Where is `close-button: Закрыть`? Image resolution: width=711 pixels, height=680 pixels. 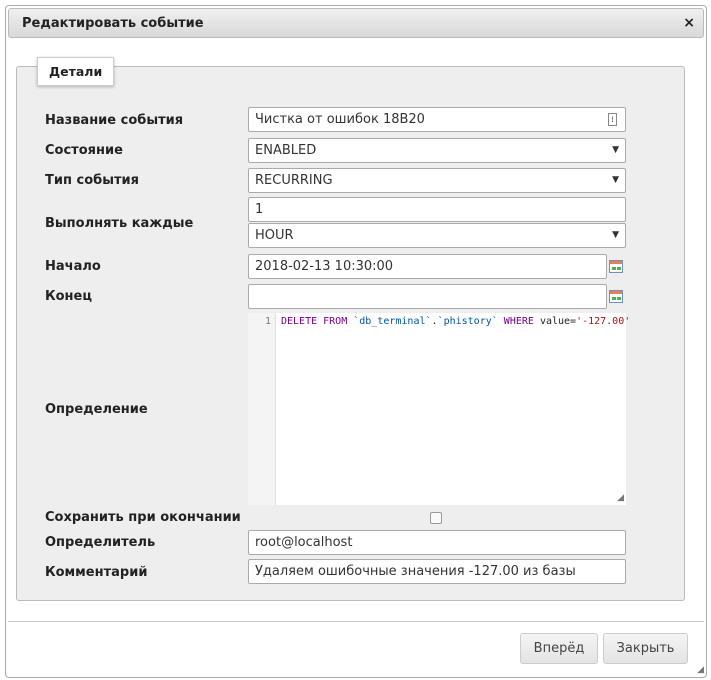
close-button: Закрыть is located at coordinates (645, 648).